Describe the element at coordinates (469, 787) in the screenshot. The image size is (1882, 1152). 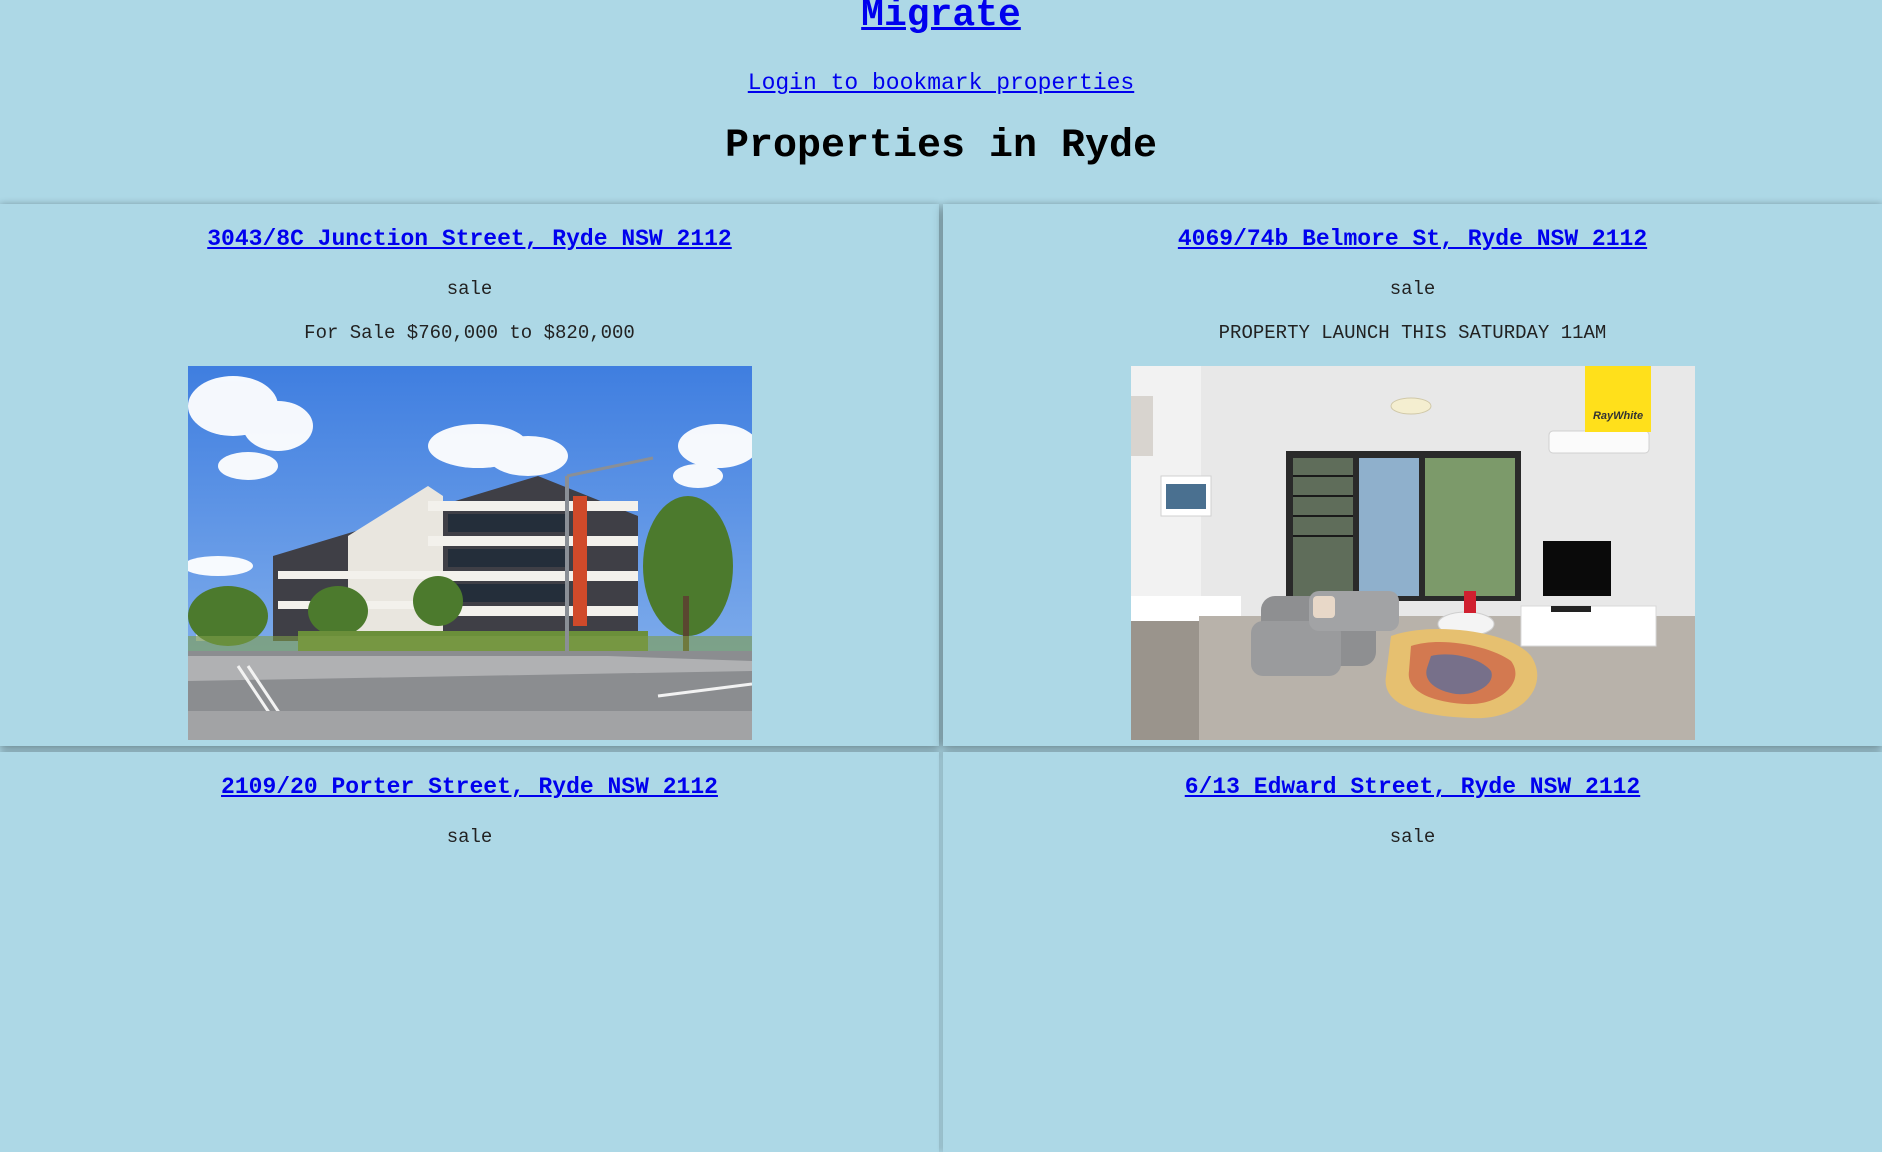
I see `listing-address-link: 2109/20 Porter Street, Ryde NSW 2112` at that location.